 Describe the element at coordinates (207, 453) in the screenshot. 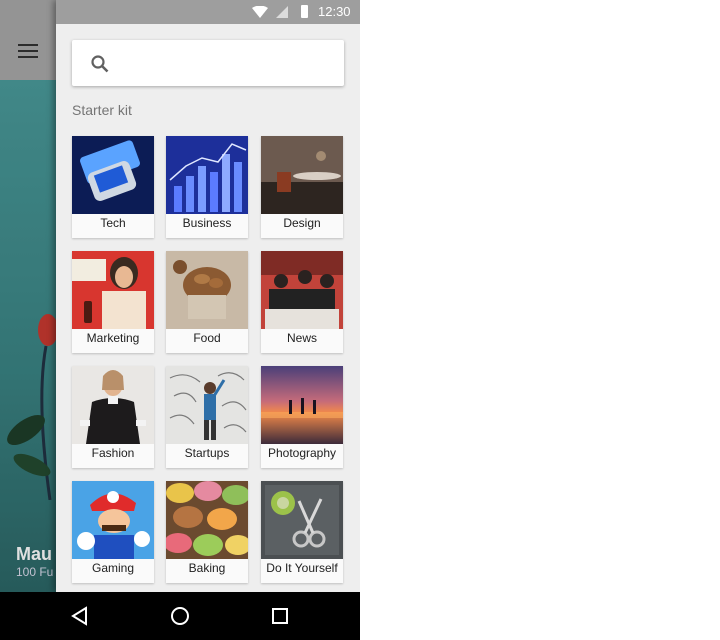

I see `category-label: Startups` at that location.